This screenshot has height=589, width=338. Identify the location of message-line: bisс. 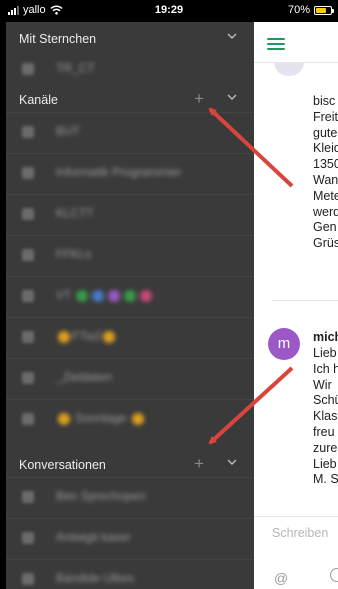
(324, 101).